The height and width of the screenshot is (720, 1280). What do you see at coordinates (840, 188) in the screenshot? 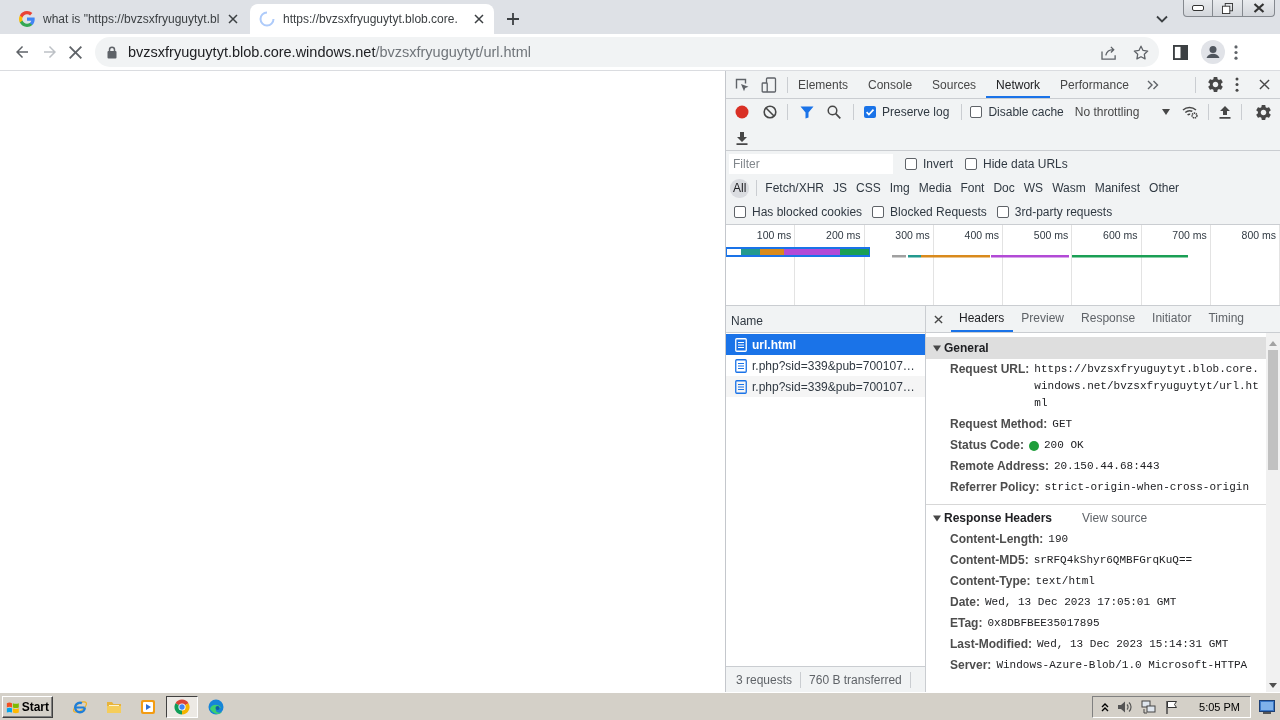
I see `type-filter: JS` at bounding box center [840, 188].